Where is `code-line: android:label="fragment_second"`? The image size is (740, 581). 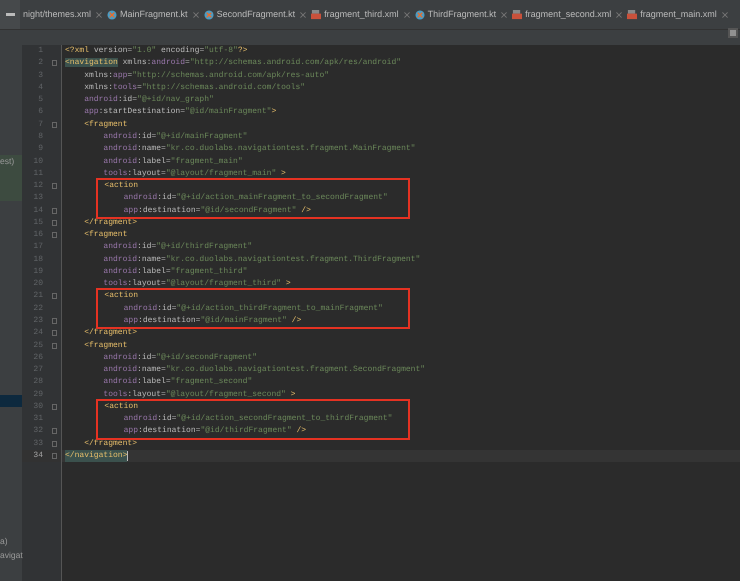 code-line: android:label="fragment_second" is located at coordinates (177, 382).